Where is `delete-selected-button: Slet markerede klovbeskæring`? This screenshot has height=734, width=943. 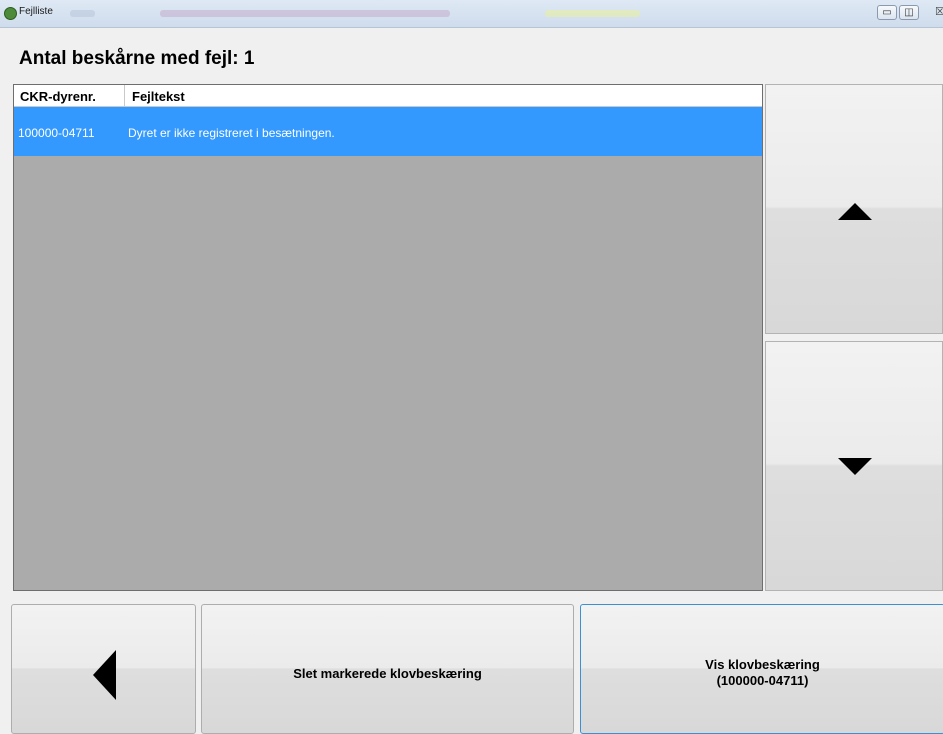
delete-selected-button: Slet markerede klovbeskæring is located at coordinates (387, 669).